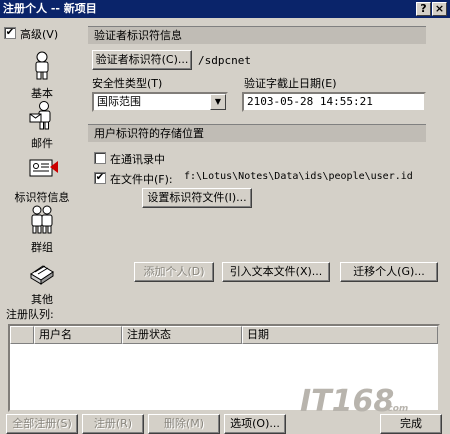  What do you see at coordinates (423, 9) in the screenshot?
I see `help-button: ?` at bounding box center [423, 9].